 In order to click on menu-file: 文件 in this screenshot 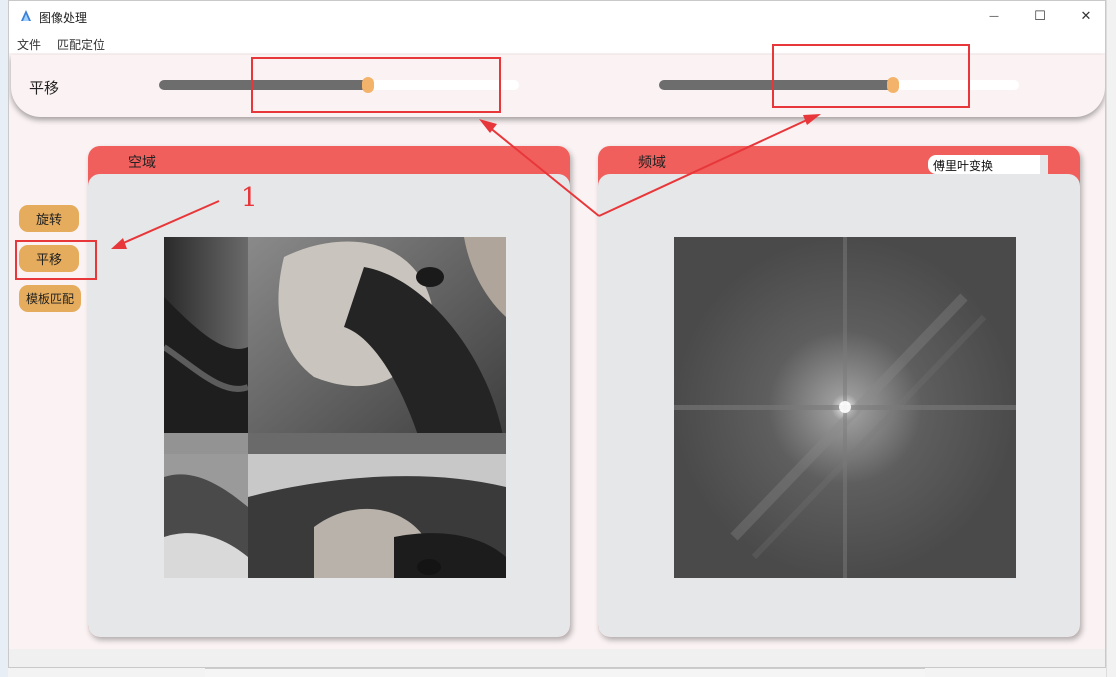, I will do `click(29, 44)`.